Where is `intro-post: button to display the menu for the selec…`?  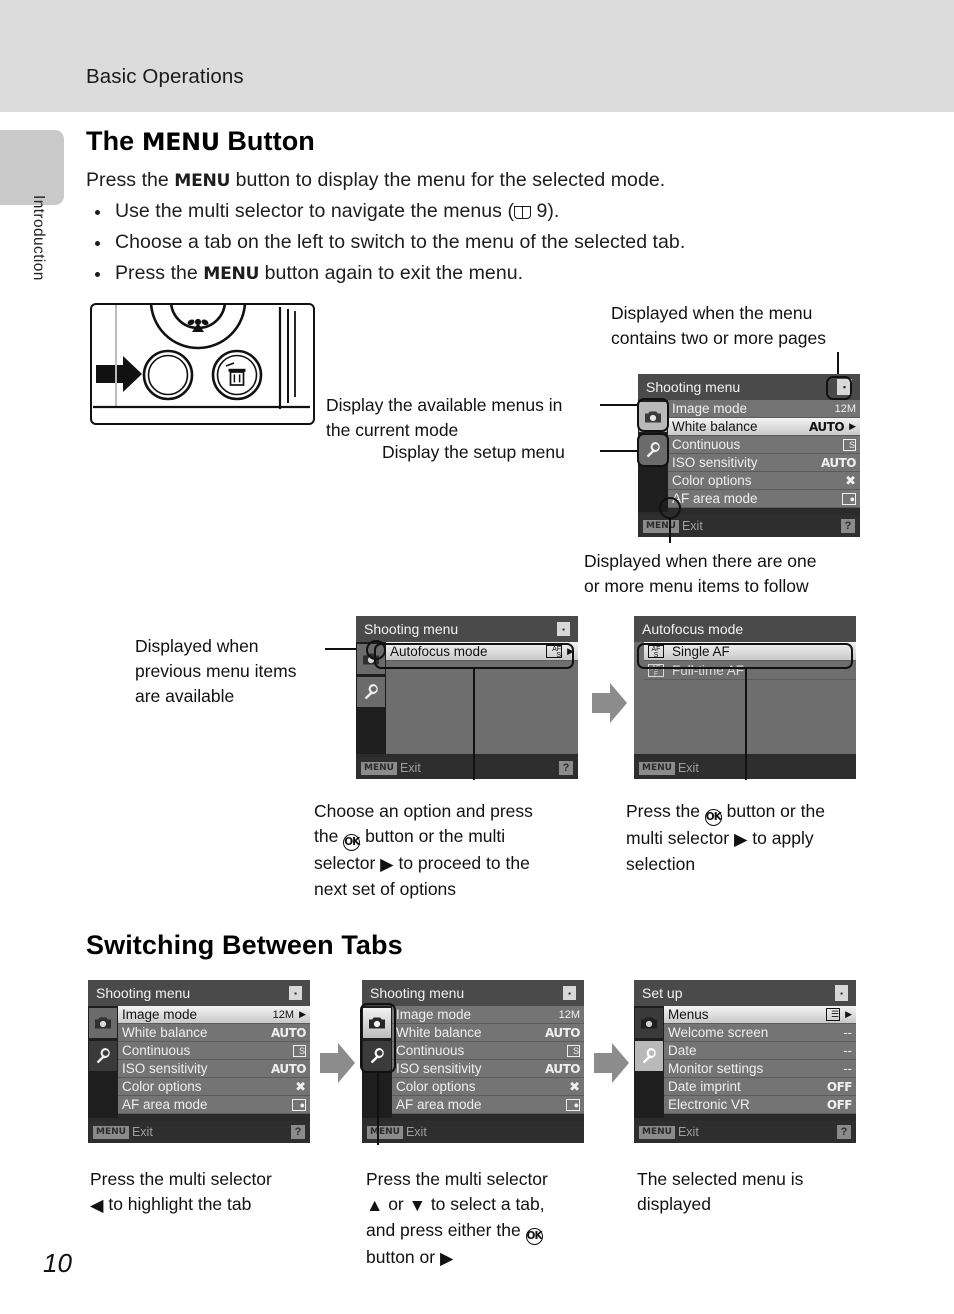
intro-post: button to display the menu for the selec… is located at coordinates (448, 180).